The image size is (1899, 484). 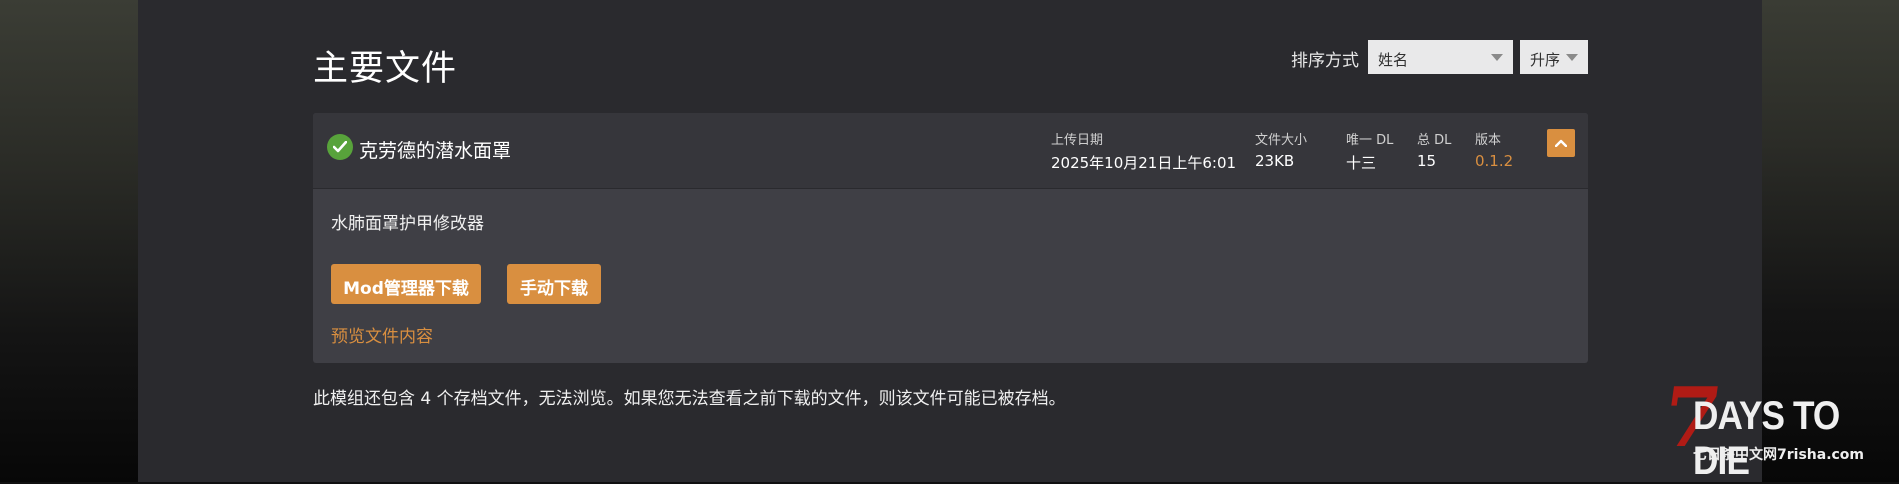 What do you see at coordinates (1143, 151) in the screenshot?
I see `upload-date-meta: 上传日期 2025年10月21日上午6:01` at bounding box center [1143, 151].